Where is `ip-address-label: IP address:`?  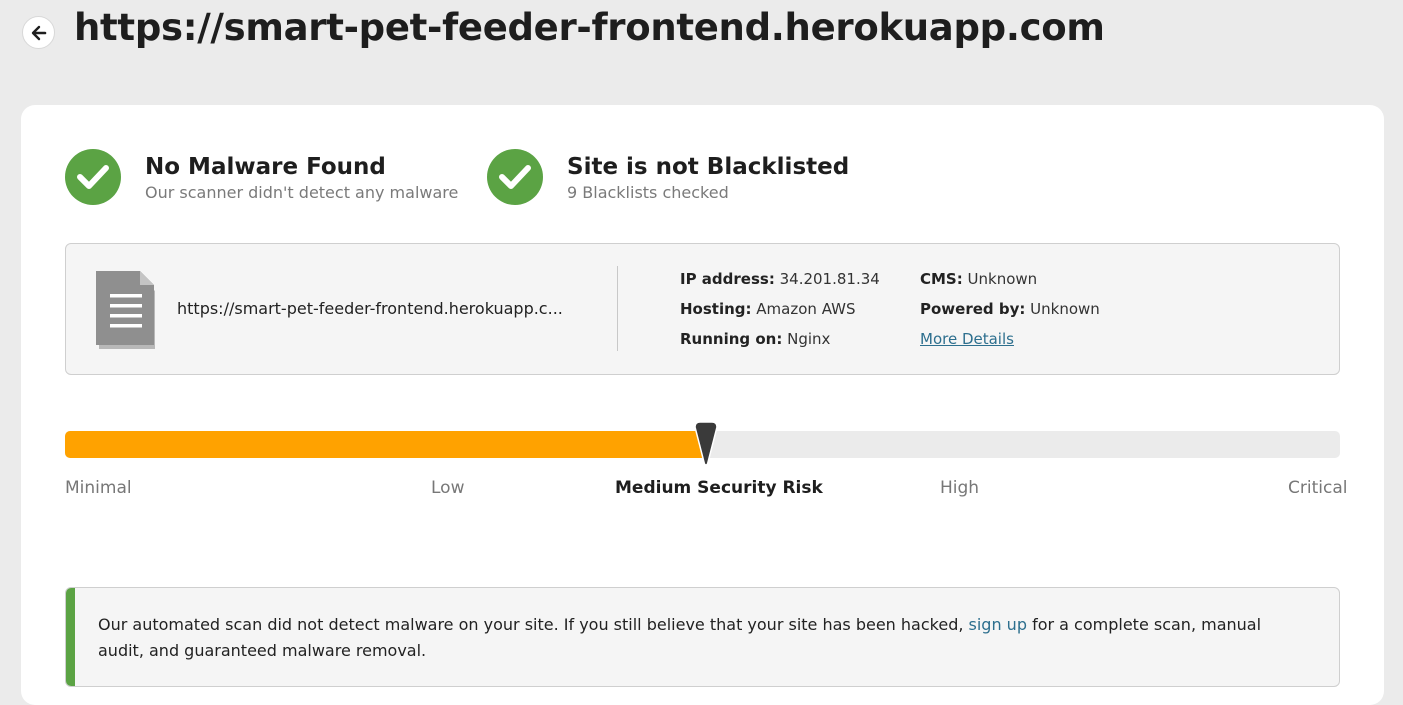 ip-address-label: IP address: is located at coordinates (727, 279).